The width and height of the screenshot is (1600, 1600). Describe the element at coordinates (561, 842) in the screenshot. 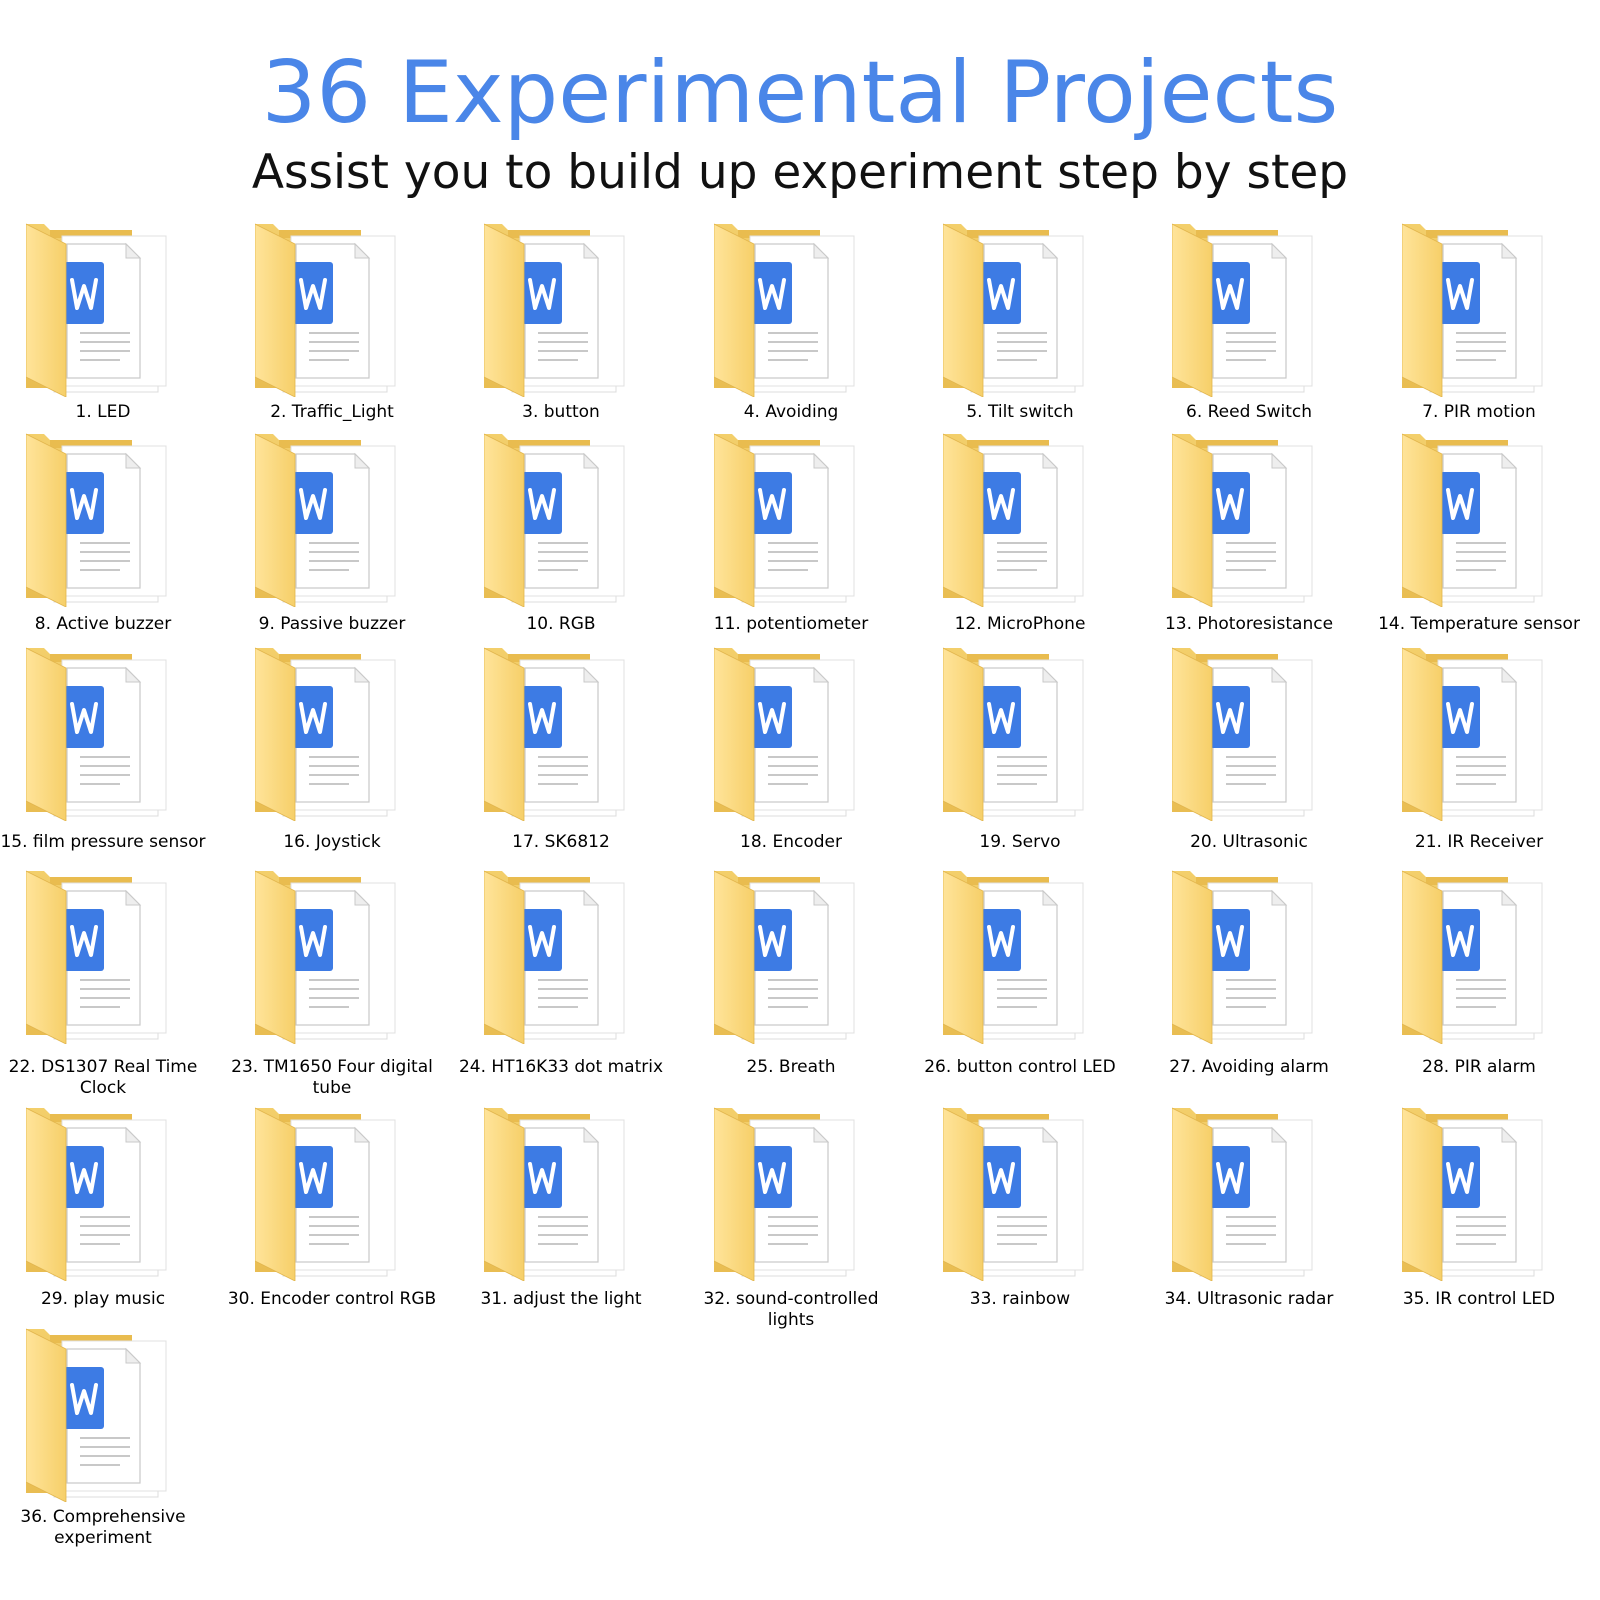

I see `project-folder-label: 17. SK6812` at that location.